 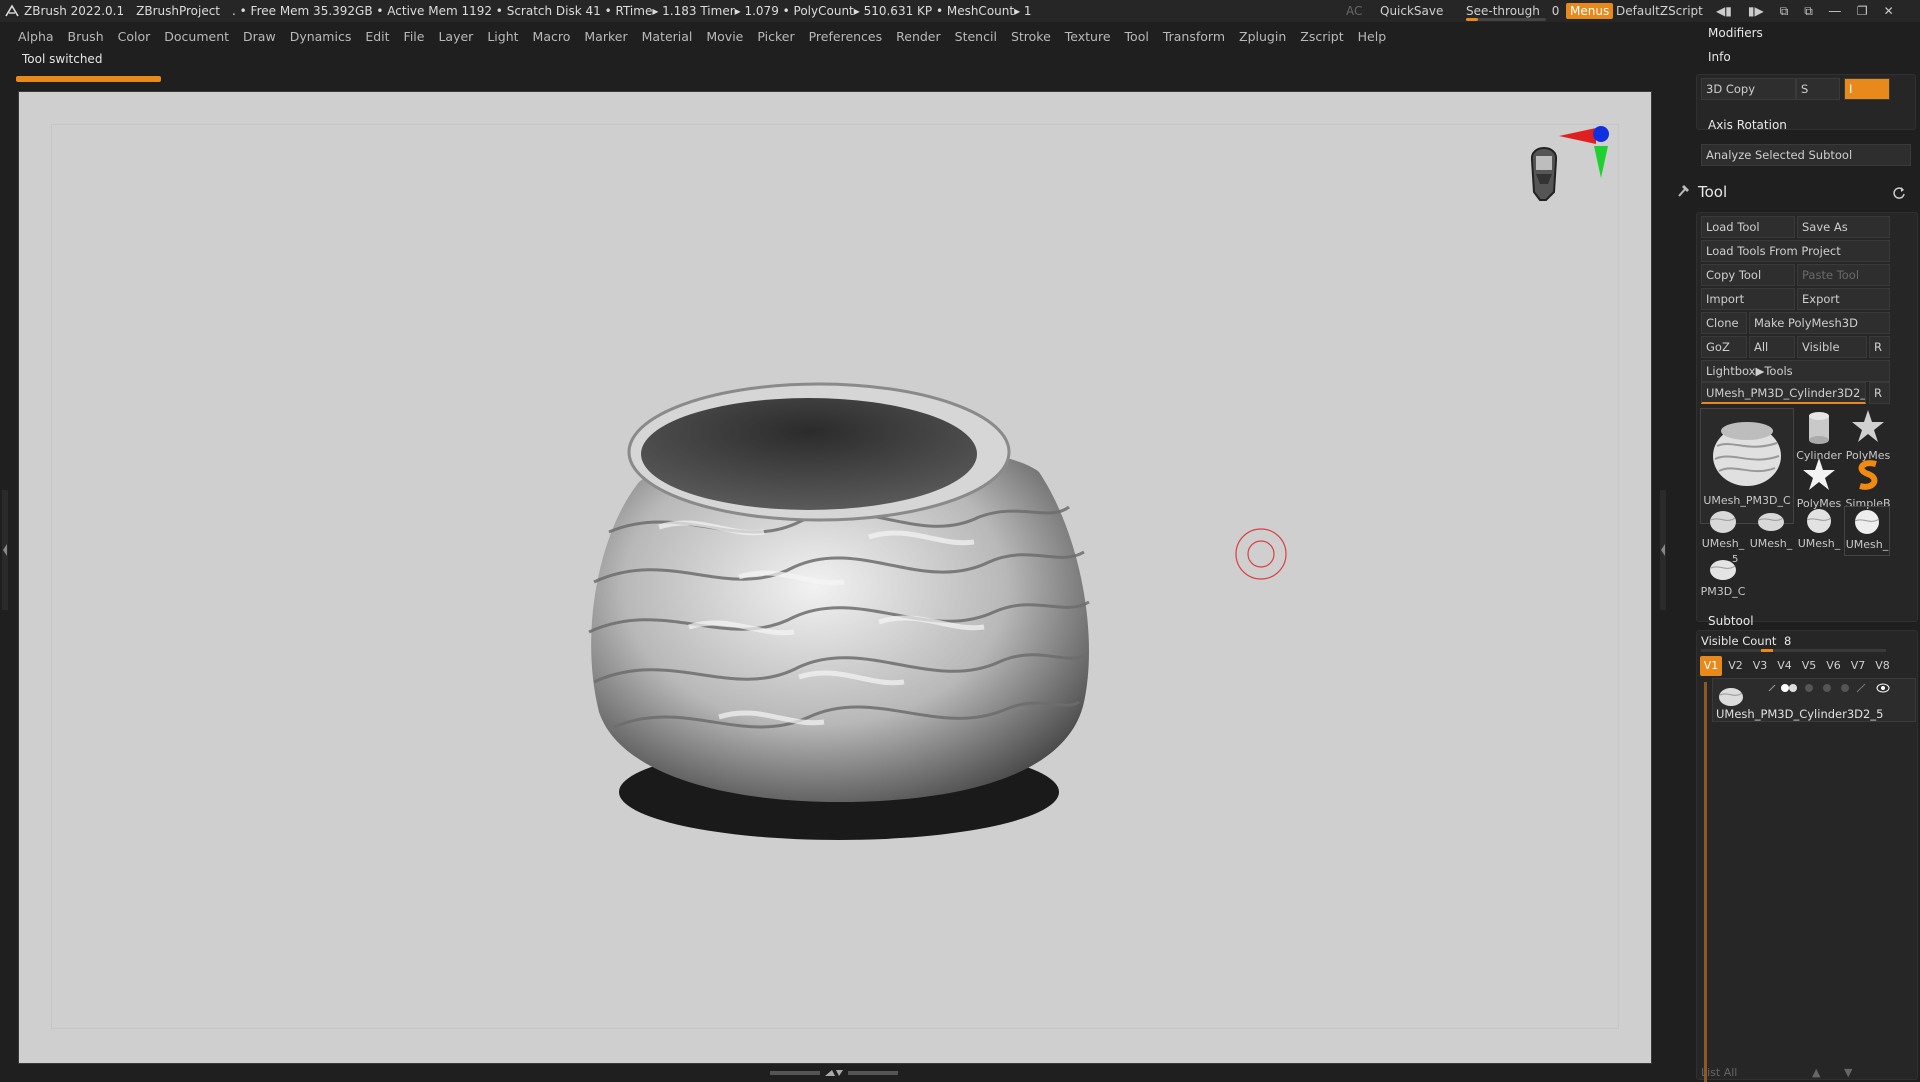 I want to click on ac-indicator: AC, so click(x=1354, y=11).